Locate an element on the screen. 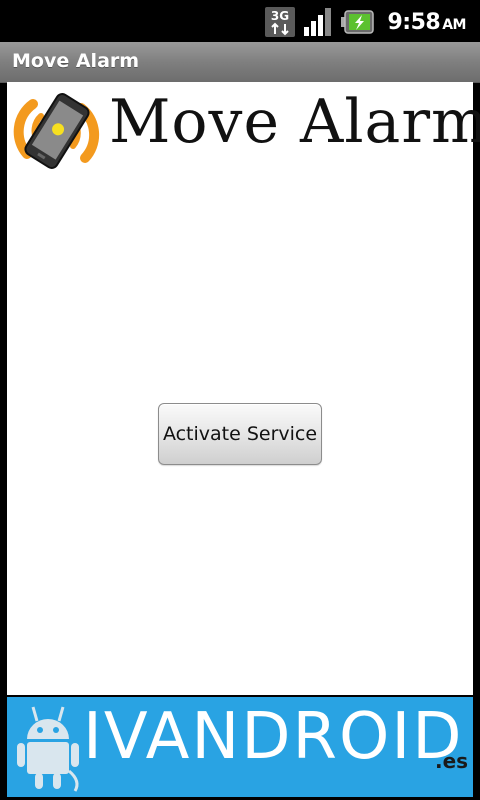 The image size is (480, 800). clock-time: 9:58 is located at coordinates (414, 22).